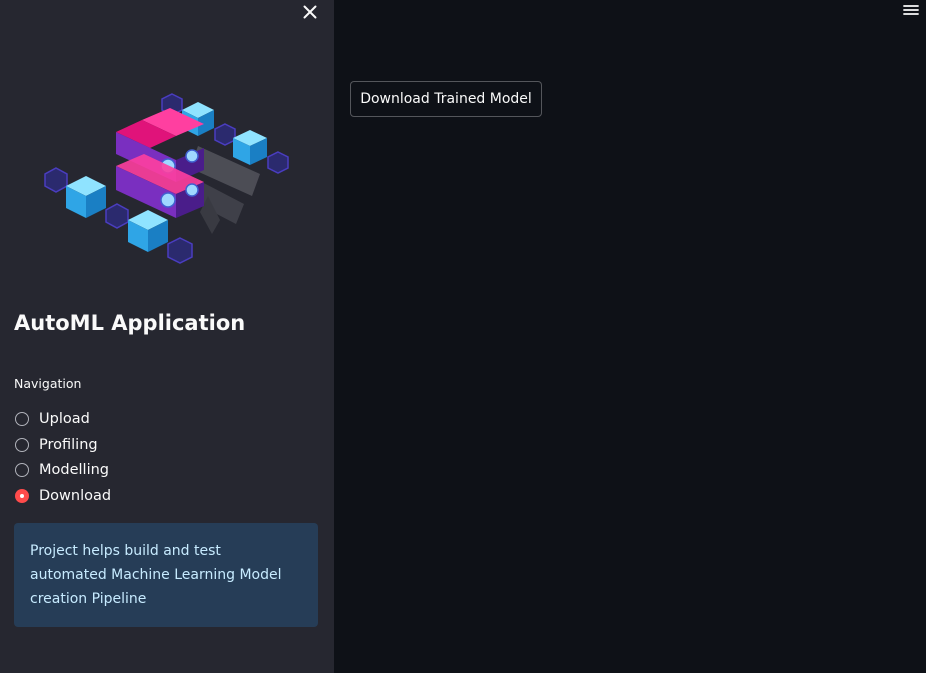  I want to click on download-trained-model-button: Download Trained Model, so click(446, 99).